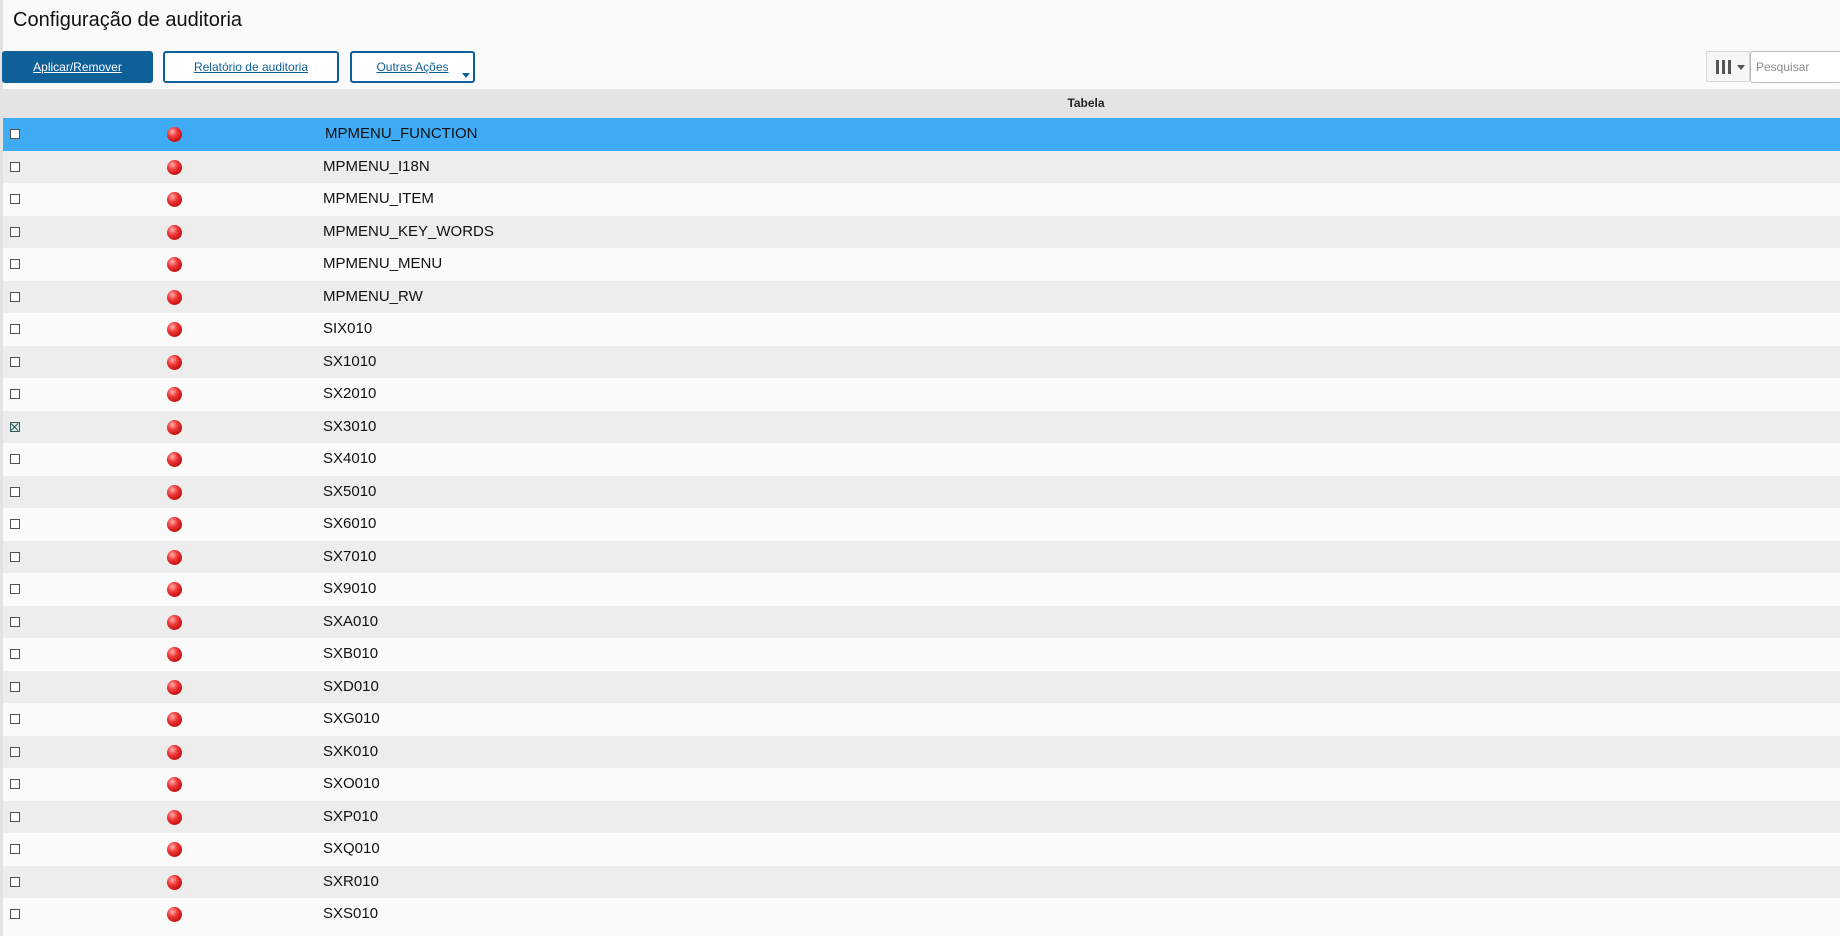  Describe the element at coordinates (921, 491) in the screenshot. I see `table-row: SX5010` at that location.